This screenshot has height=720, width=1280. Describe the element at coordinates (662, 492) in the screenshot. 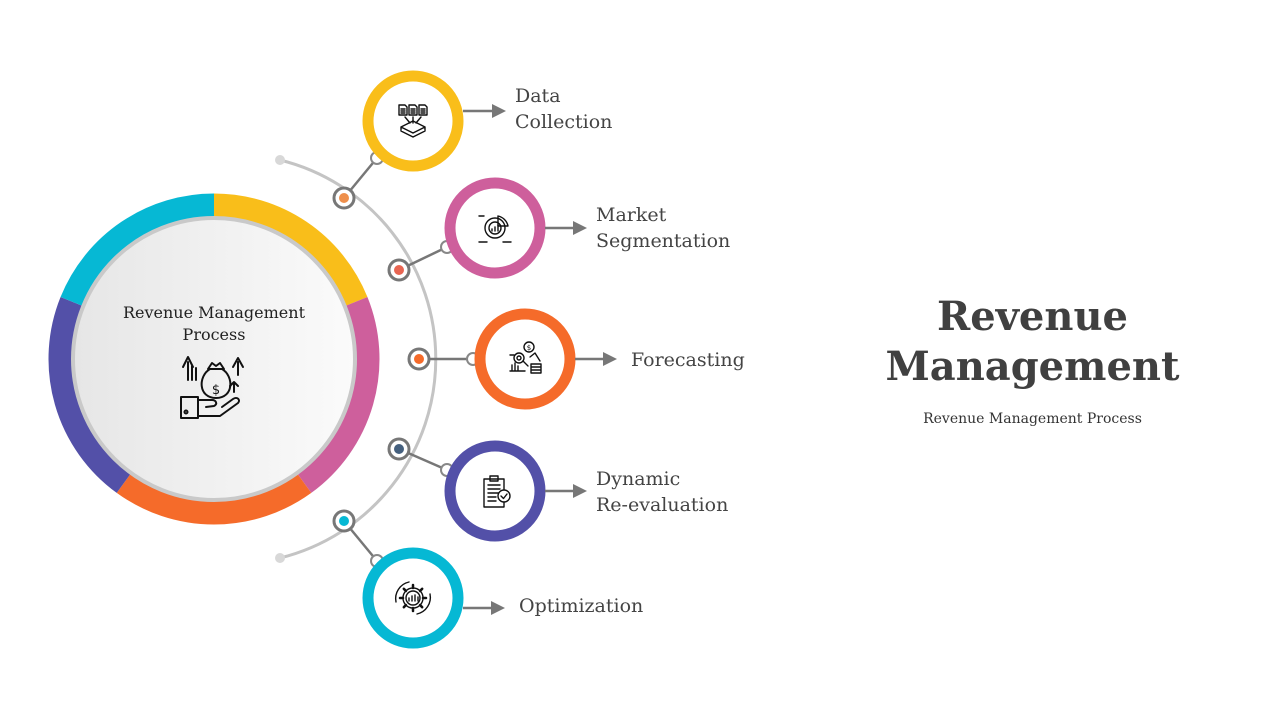

I see `step-label-dynamic-re-evaluation: Dynamic Re-evaluation` at that location.